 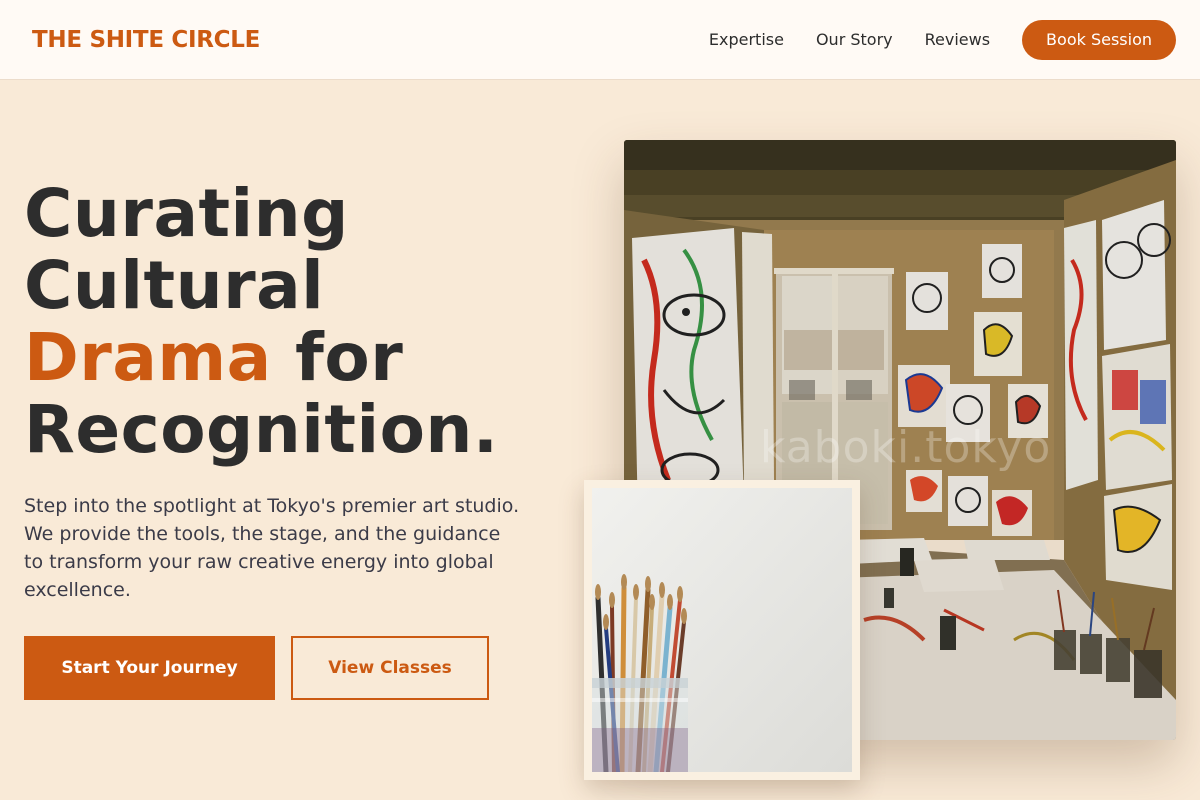 I want to click on headline-line-2: Cultural, so click(x=174, y=285).